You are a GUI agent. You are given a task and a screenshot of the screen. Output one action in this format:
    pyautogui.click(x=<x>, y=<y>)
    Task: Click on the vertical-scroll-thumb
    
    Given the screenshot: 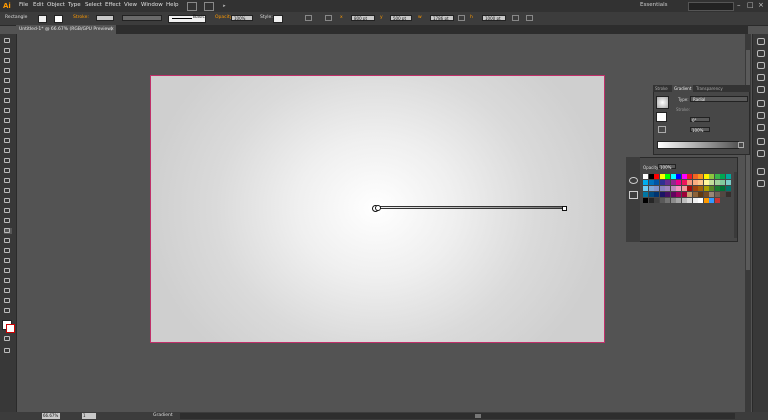 What is the action you would take?
    pyautogui.click(x=748, y=160)
    